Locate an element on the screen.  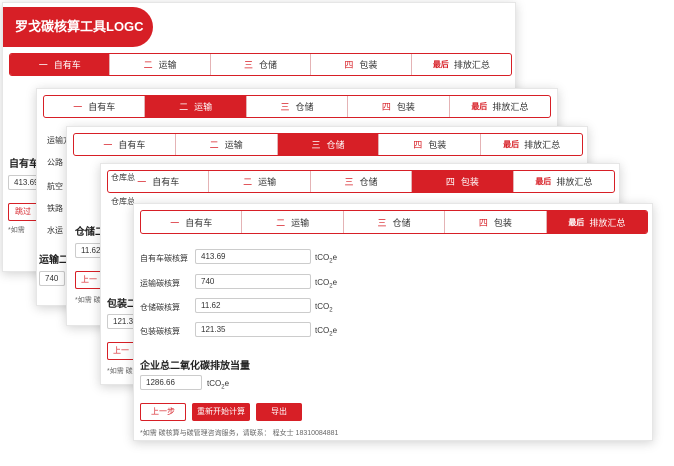
export-button: 导出 is located at coordinates (279, 412).